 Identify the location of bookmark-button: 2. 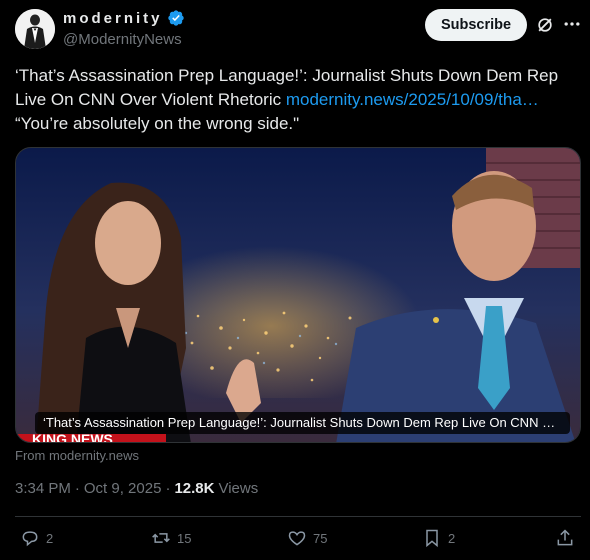
(438, 538).